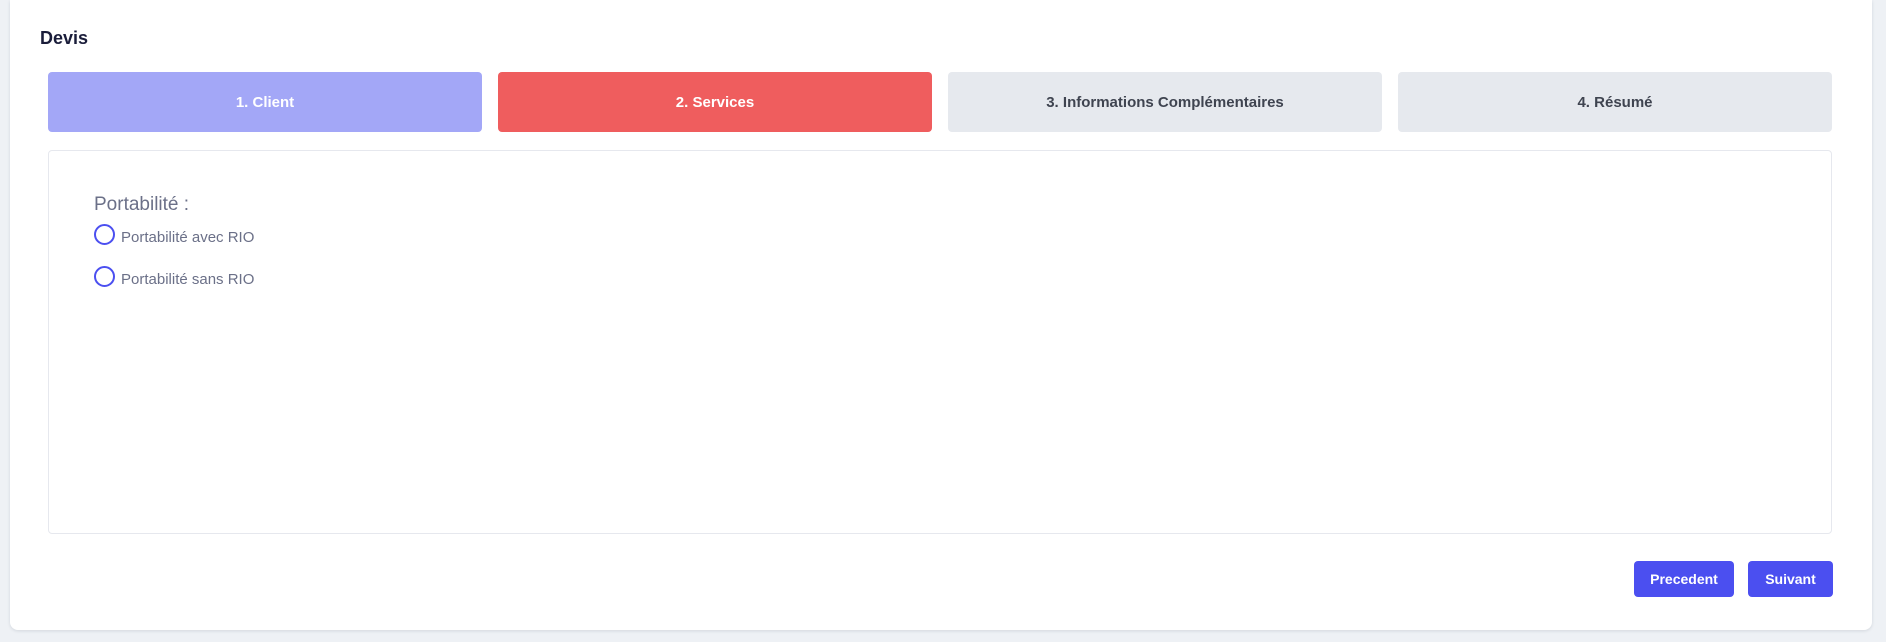  I want to click on step-additional-information: 3. Informations Complémentaires, so click(1165, 102).